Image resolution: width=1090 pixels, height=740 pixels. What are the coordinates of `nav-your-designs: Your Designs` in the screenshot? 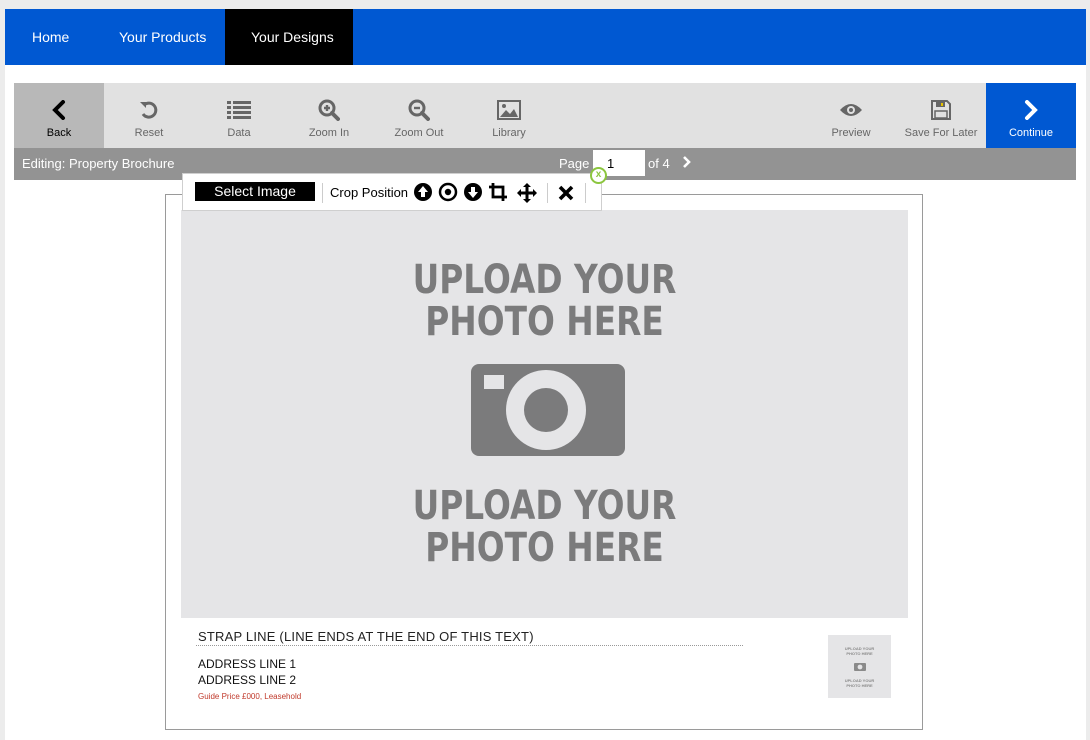 It's located at (289, 37).